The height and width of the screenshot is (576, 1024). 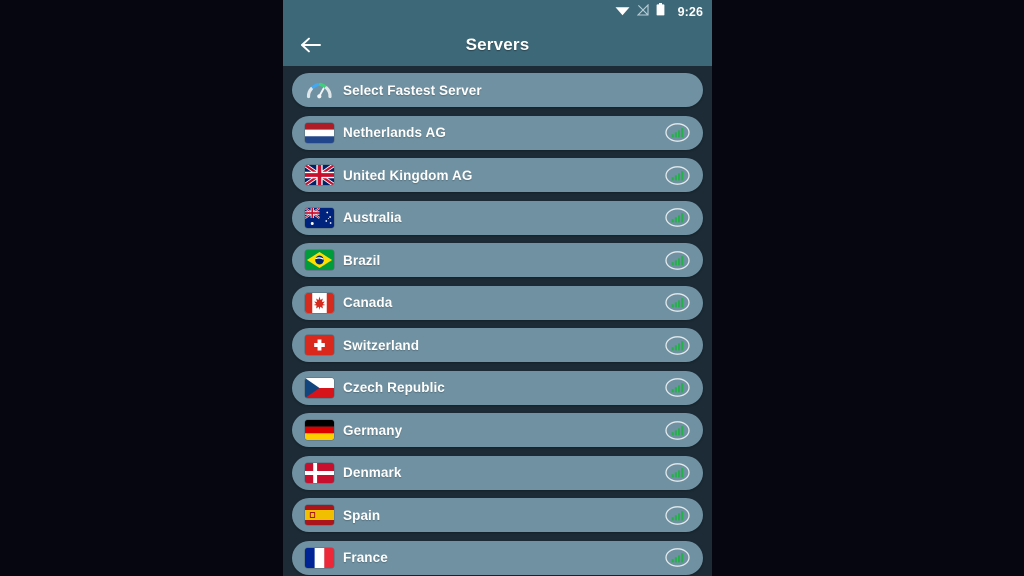 What do you see at coordinates (319, 217) in the screenshot?
I see `flag-australia-icon` at bounding box center [319, 217].